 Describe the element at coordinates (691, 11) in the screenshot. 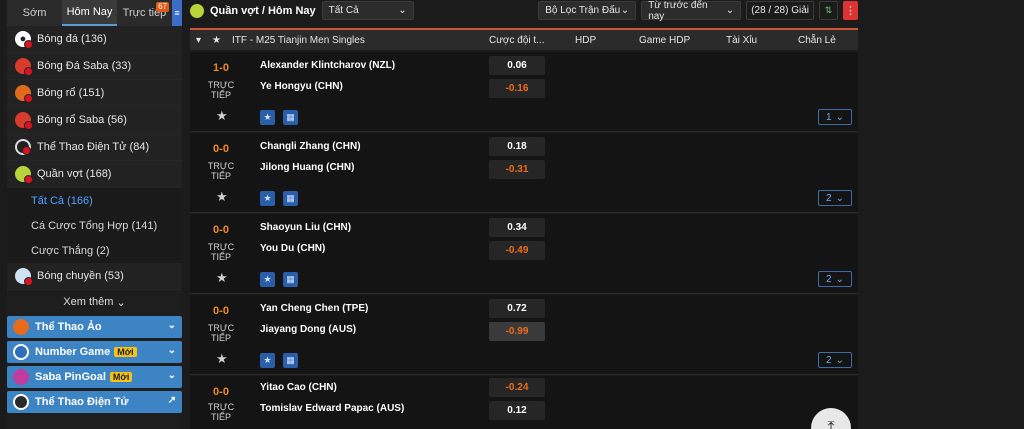

I see `time-filter-select: Từ trước đến nay ⌄` at that location.